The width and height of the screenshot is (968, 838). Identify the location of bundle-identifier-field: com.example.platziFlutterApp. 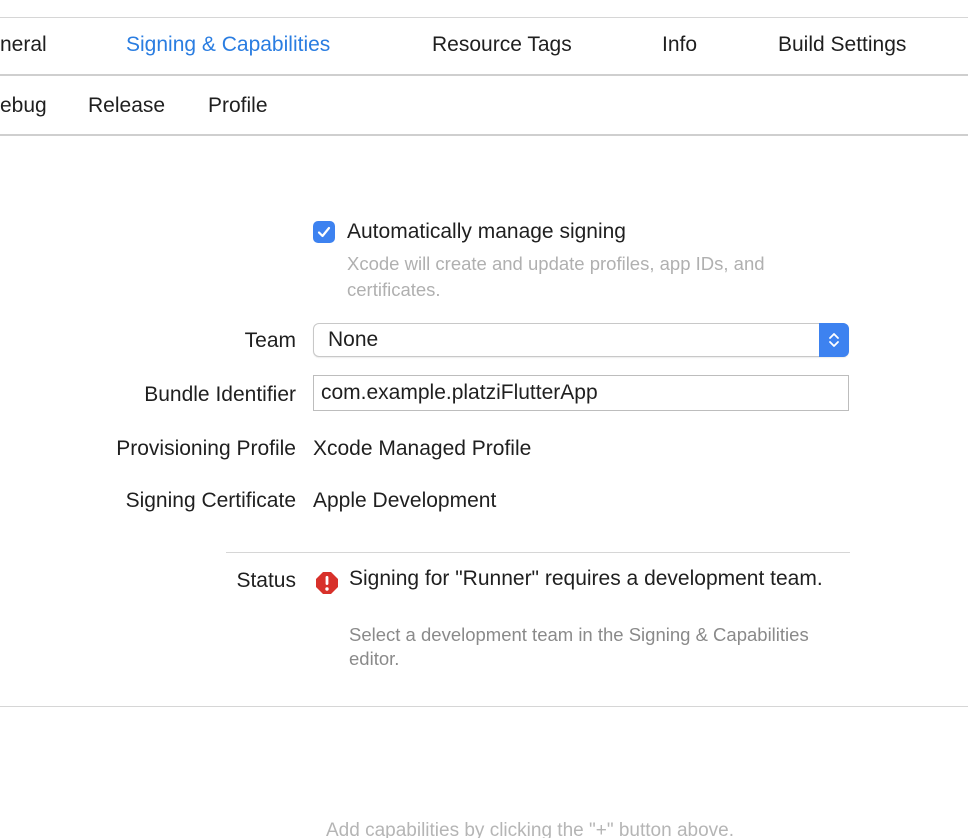
(581, 393).